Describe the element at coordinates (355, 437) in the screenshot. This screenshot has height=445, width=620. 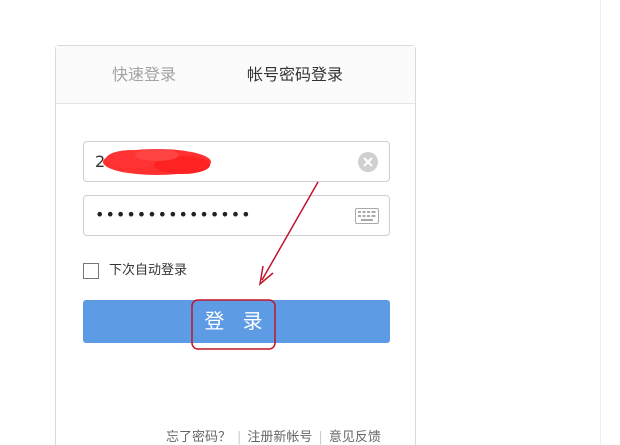
I see `feedback-link: 意见反馈` at that location.